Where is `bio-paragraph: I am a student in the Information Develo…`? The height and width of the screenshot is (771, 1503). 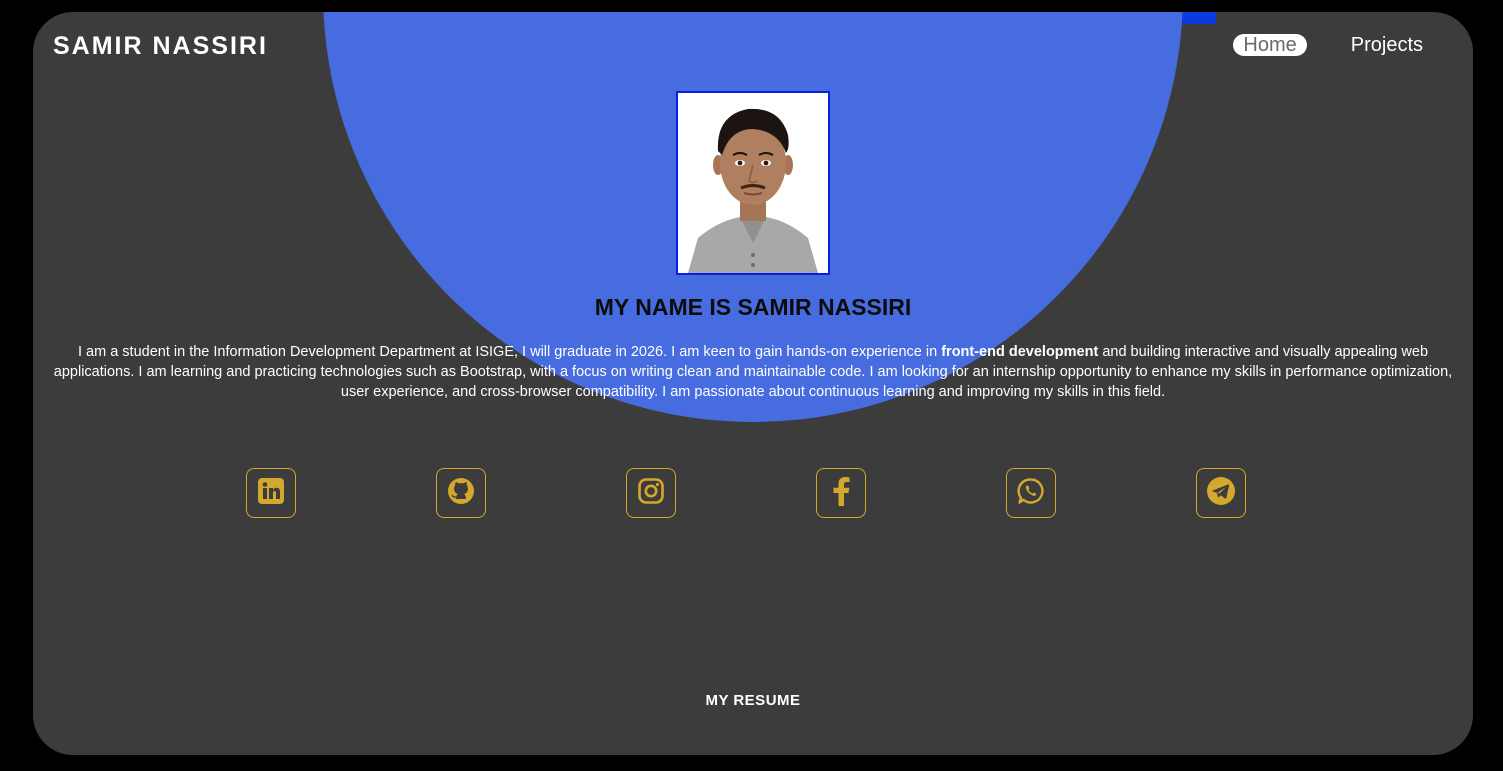 bio-paragraph: I am a student in the Information Develo… is located at coordinates (753, 372).